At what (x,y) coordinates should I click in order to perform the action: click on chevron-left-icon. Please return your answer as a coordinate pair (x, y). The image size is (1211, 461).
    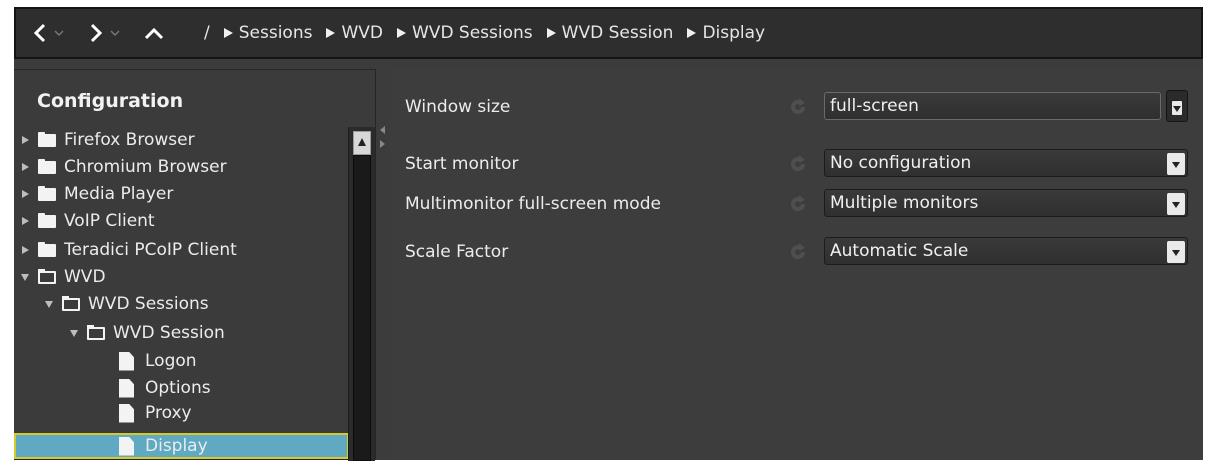
    Looking at the image, I should click on (39, 33).